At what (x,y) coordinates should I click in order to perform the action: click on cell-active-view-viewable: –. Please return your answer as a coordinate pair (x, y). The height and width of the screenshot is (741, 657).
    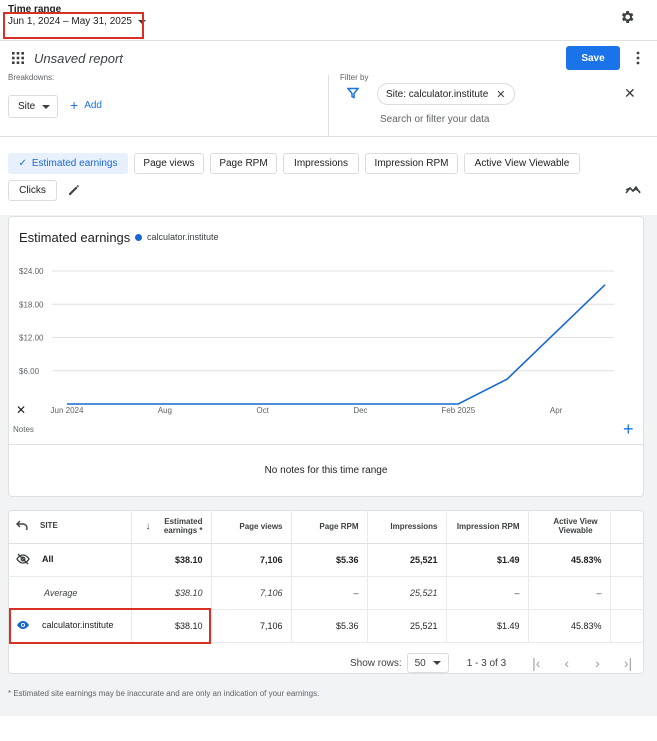
    Looking at the image, I should click on (569, 593).